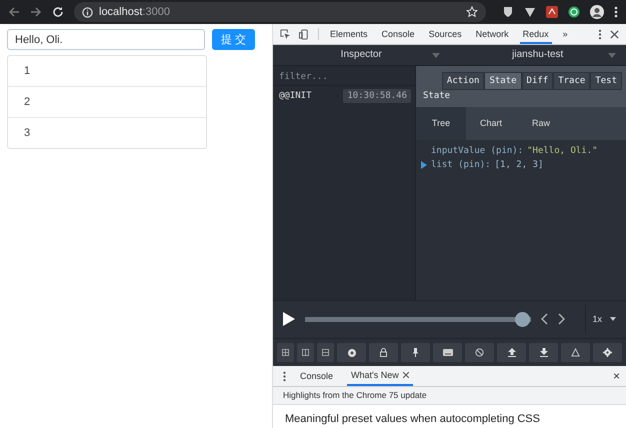 This screenshot has width=626, height=428. I want to click on pin-icon, so click(415, 353).